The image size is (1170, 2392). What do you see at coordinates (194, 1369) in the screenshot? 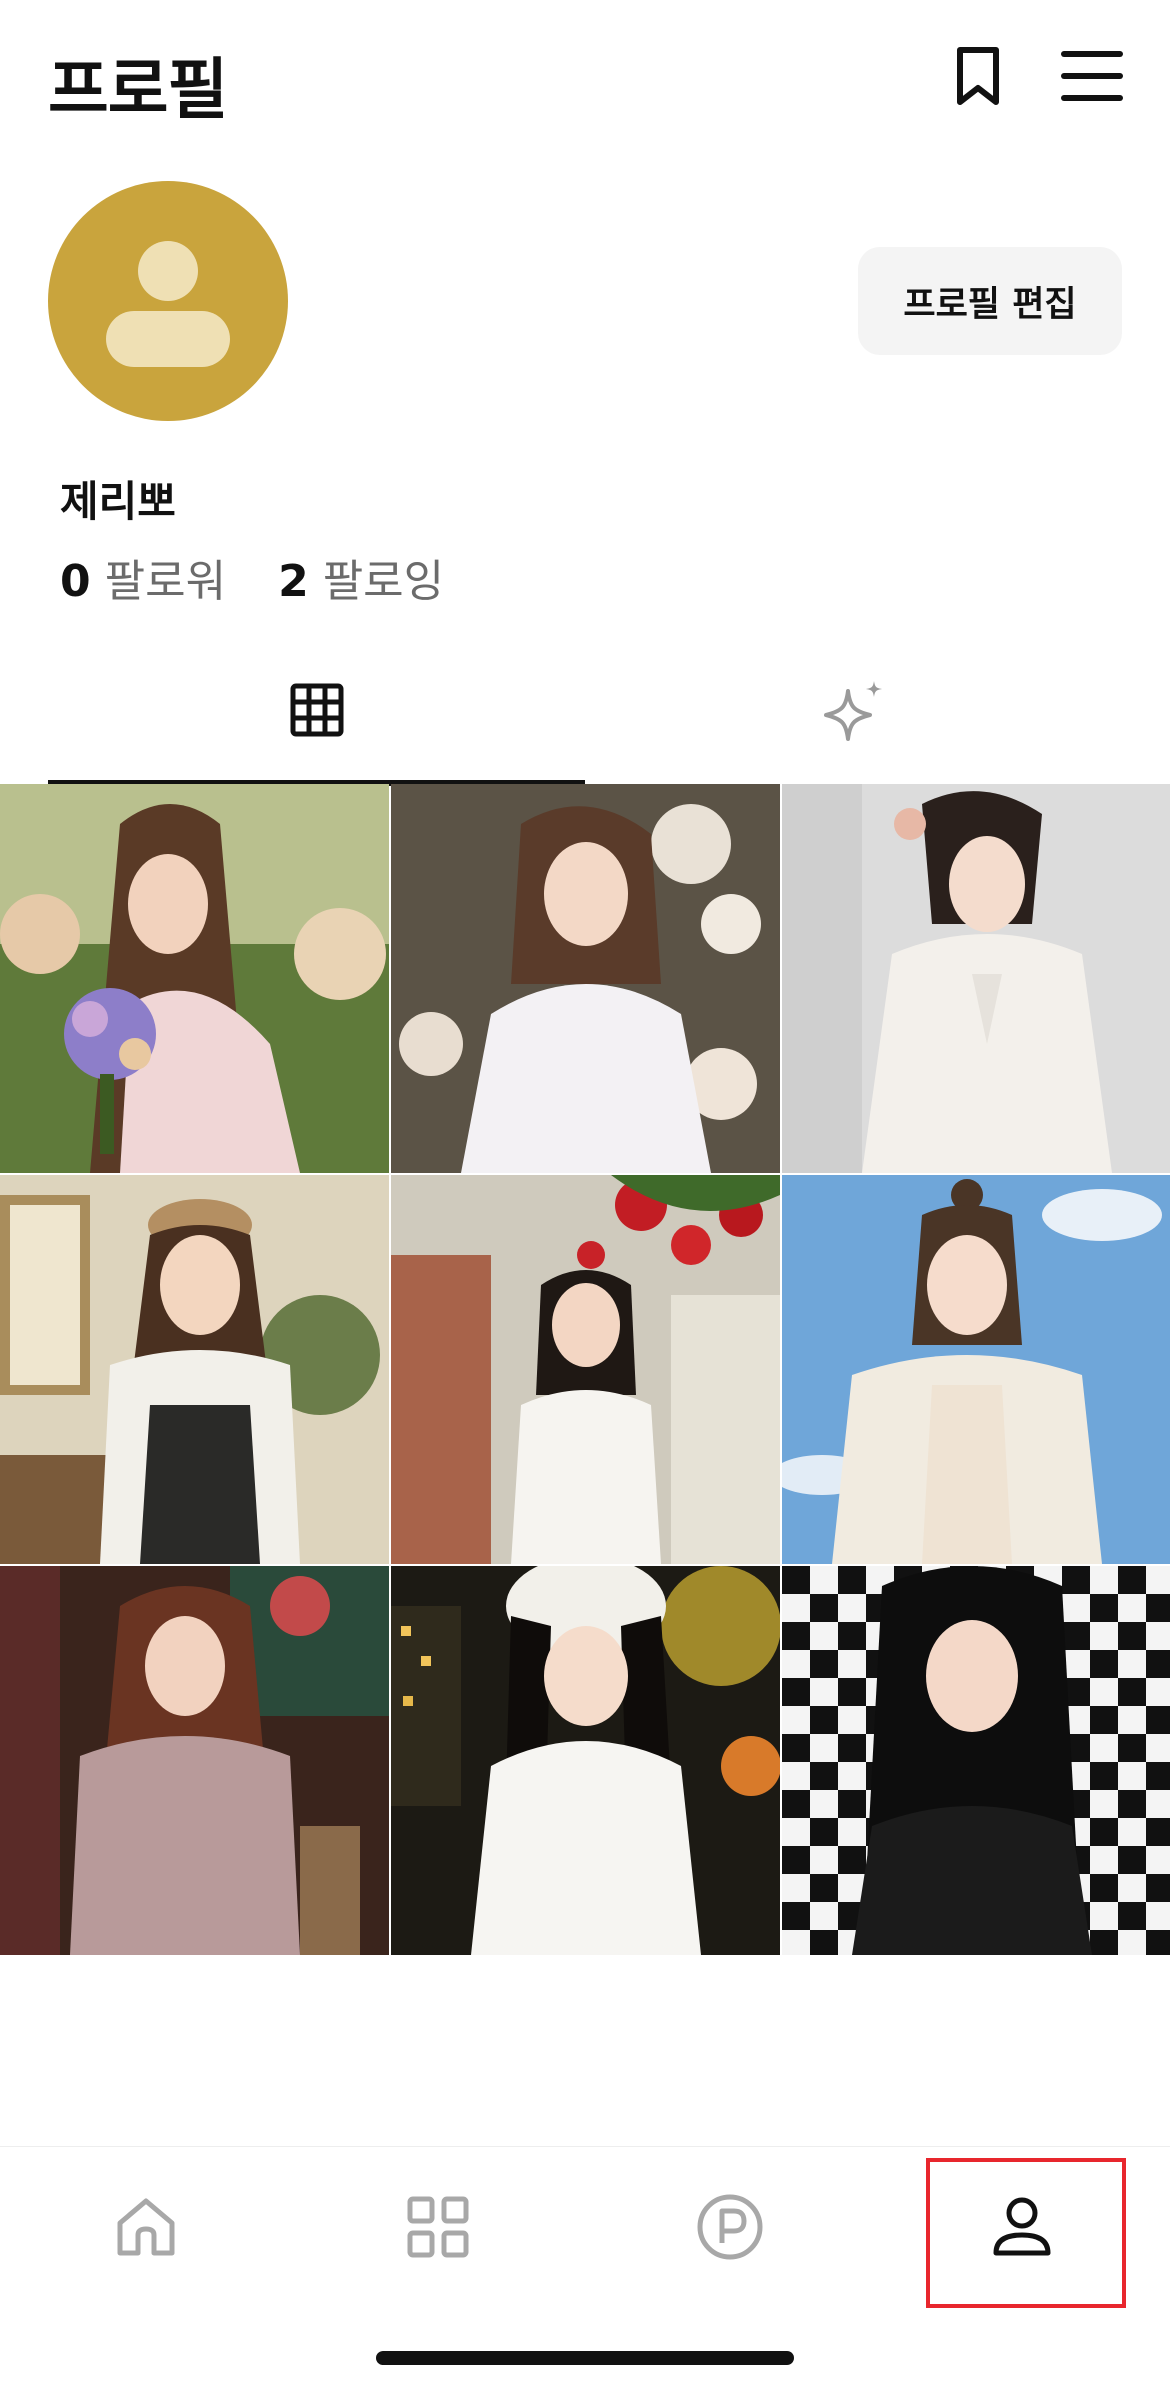
I see `photo-woman-beret-overalls` at bounding box center [194, 1369].